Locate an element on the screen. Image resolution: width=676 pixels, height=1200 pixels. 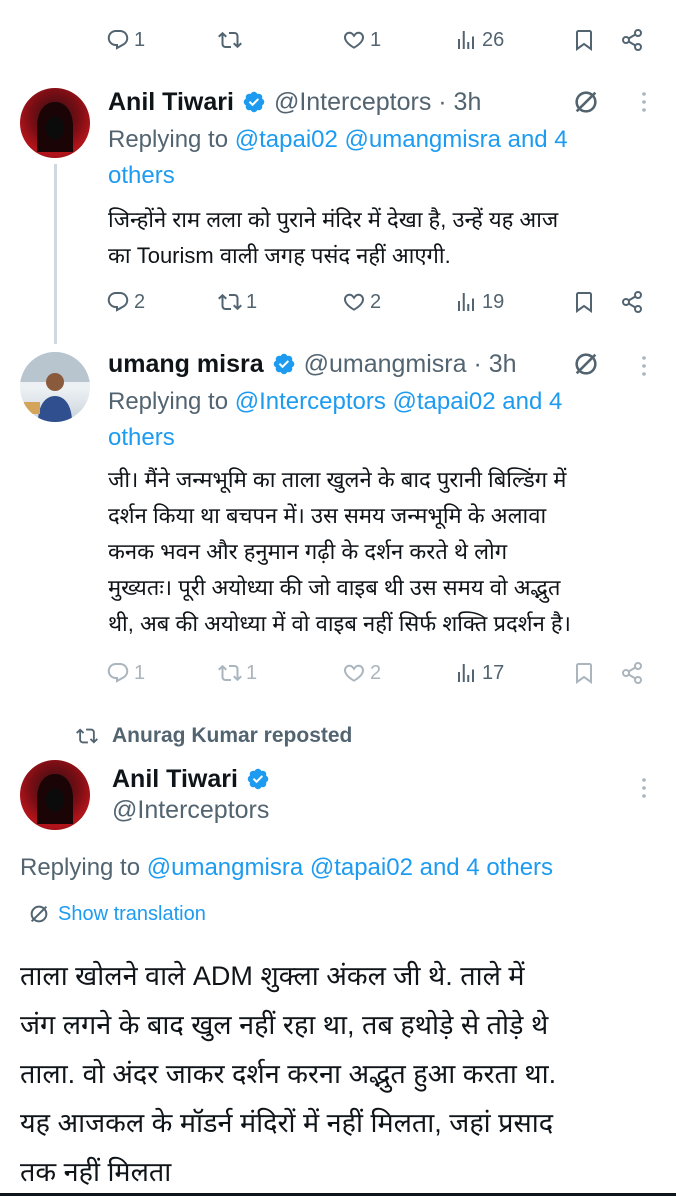
repost-label: Anurag Kumar reposted is located at coordinates (232, 736).